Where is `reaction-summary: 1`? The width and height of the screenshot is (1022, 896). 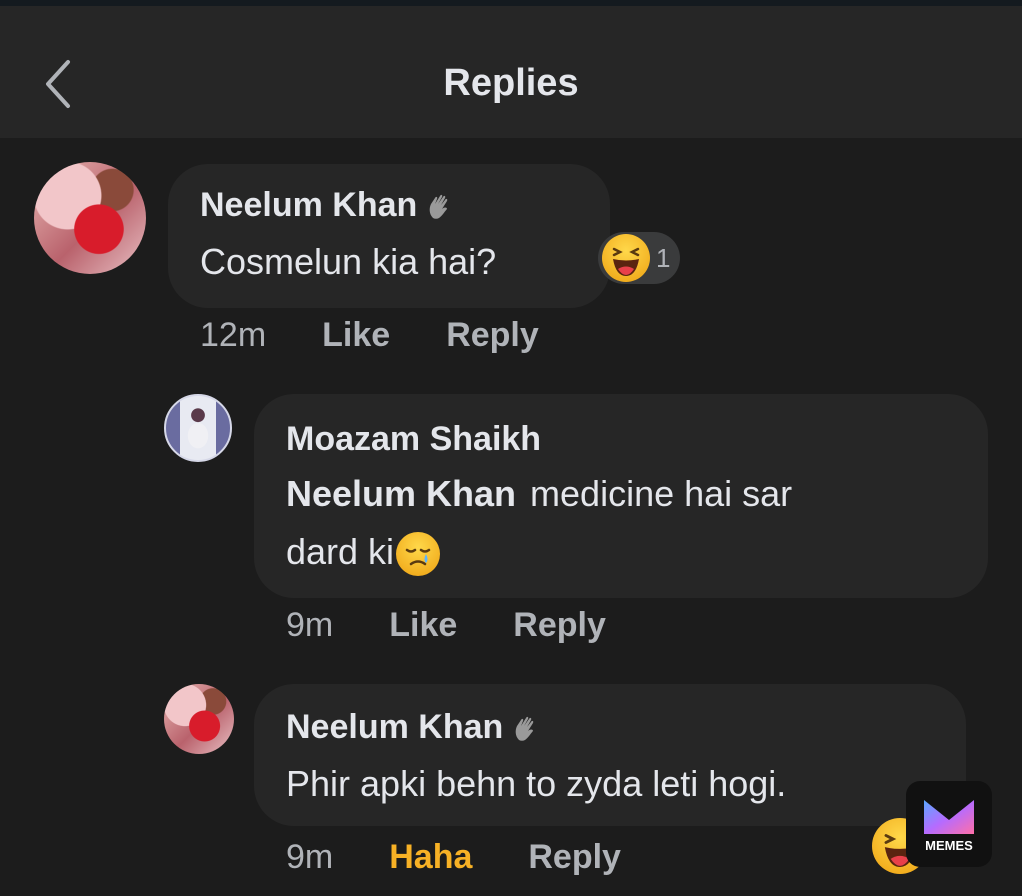
reaction-summary: 1 is located at coordinates (639, 258).